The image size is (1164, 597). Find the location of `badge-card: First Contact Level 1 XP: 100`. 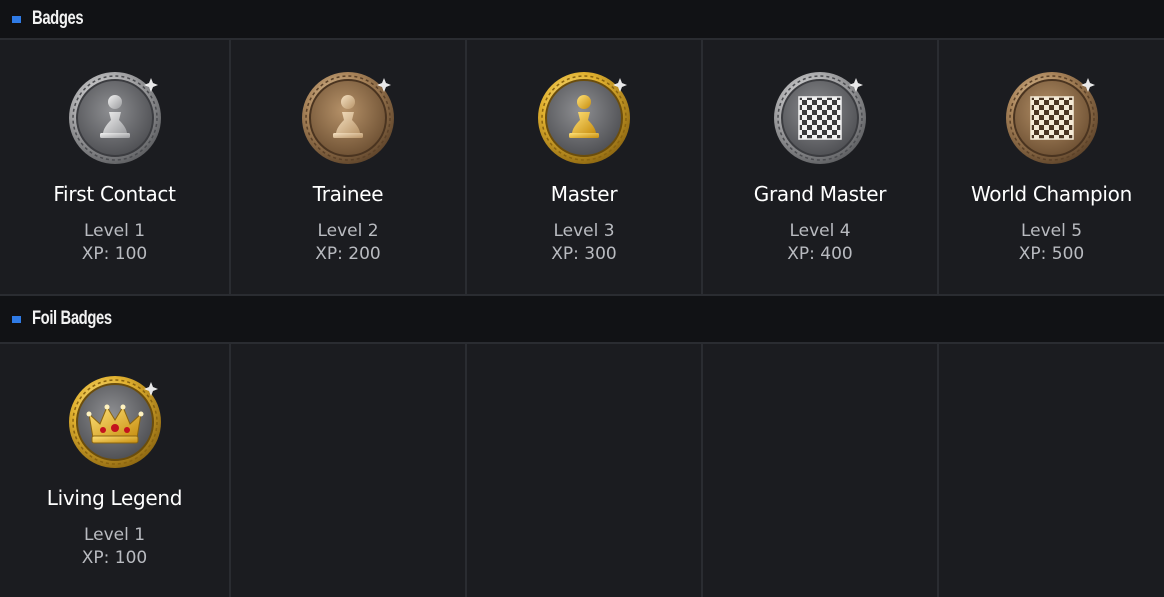

badge-card: First Contact Level 1 XP: 100 is located at coordinates (115, 168).